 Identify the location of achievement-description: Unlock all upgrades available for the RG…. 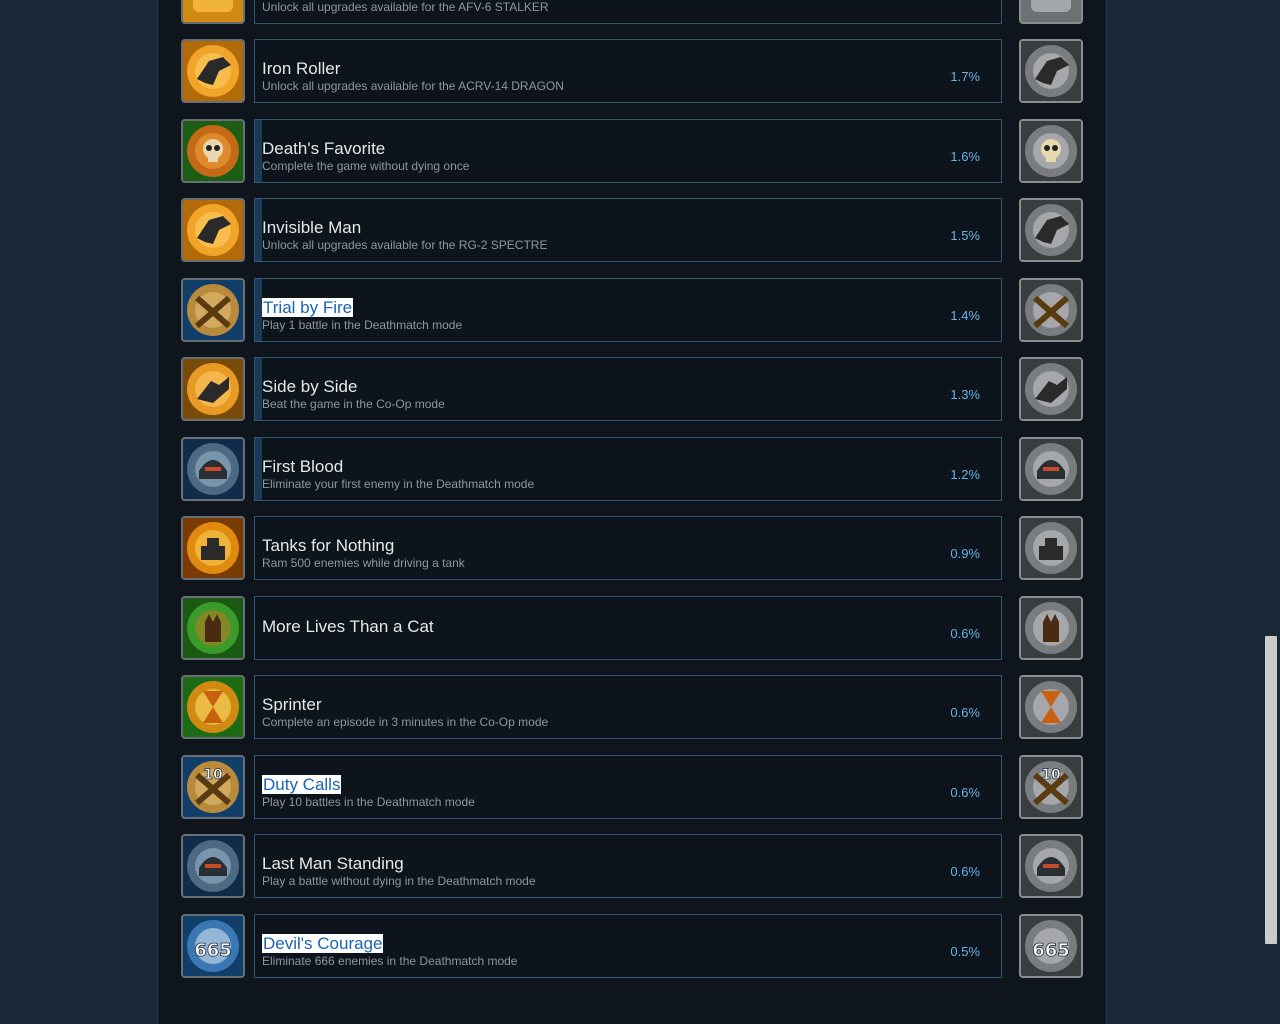
(405, 245).